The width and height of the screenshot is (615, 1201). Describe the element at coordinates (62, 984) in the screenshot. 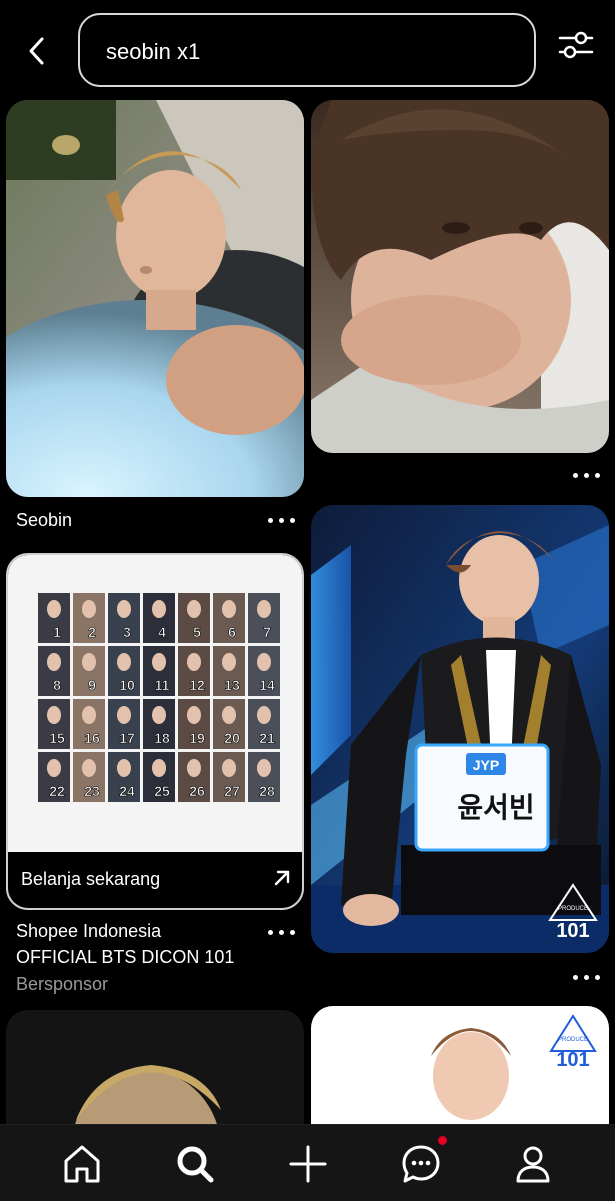

I see `sponsored-label: Bersponsor` at that location.